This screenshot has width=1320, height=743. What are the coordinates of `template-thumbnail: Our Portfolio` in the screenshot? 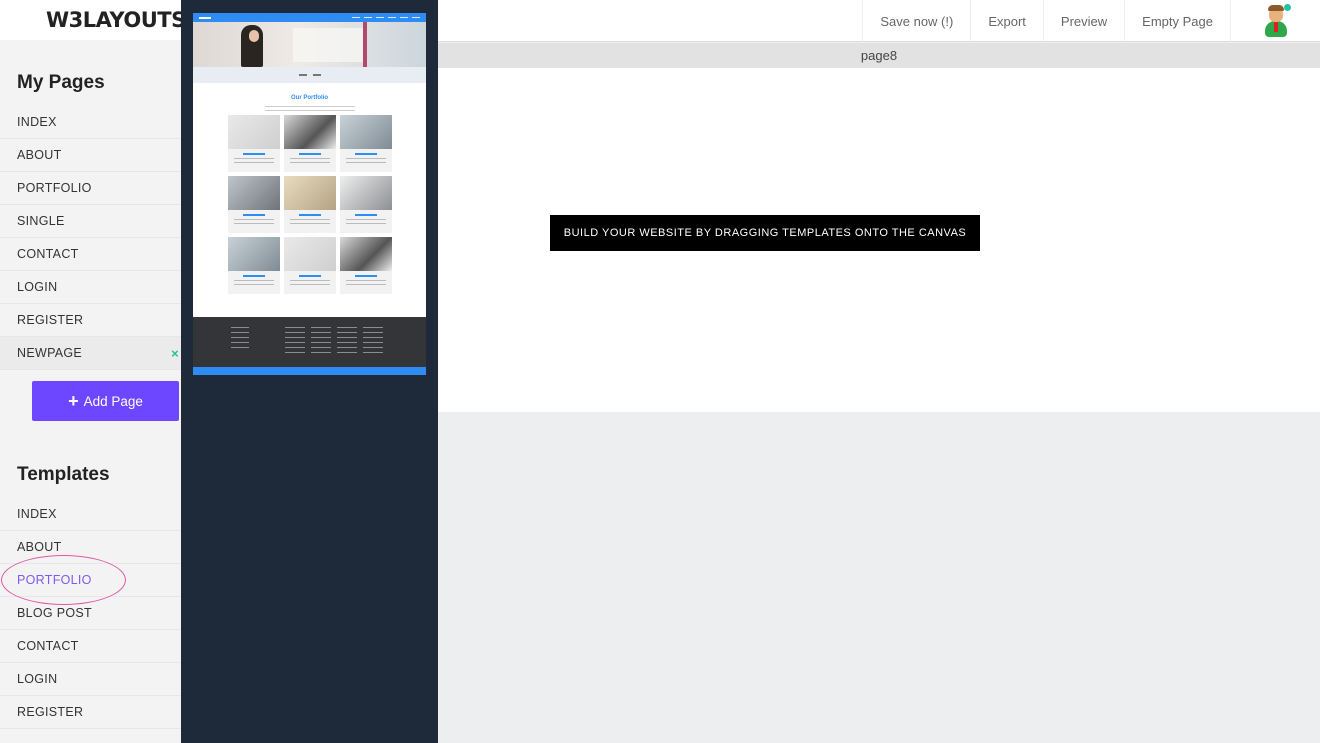 It's located at (309, 194).